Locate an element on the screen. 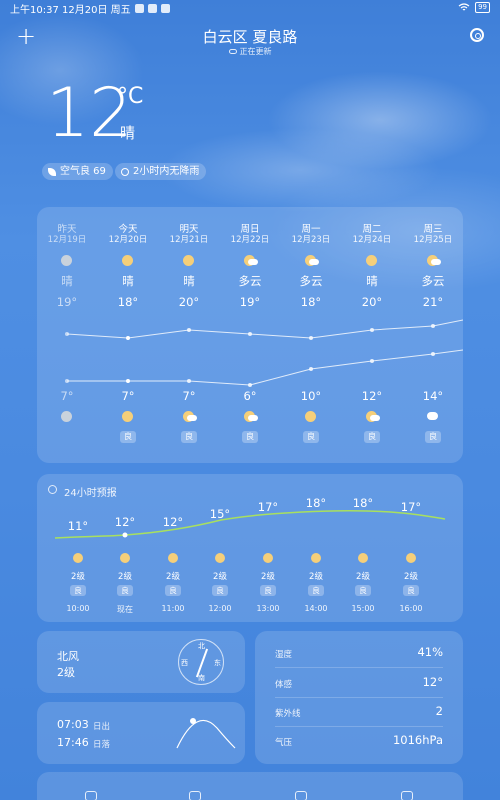 The height and width of the screenshot is (800, 500). current-condition: 晴 is located at coordinates (128, 133).